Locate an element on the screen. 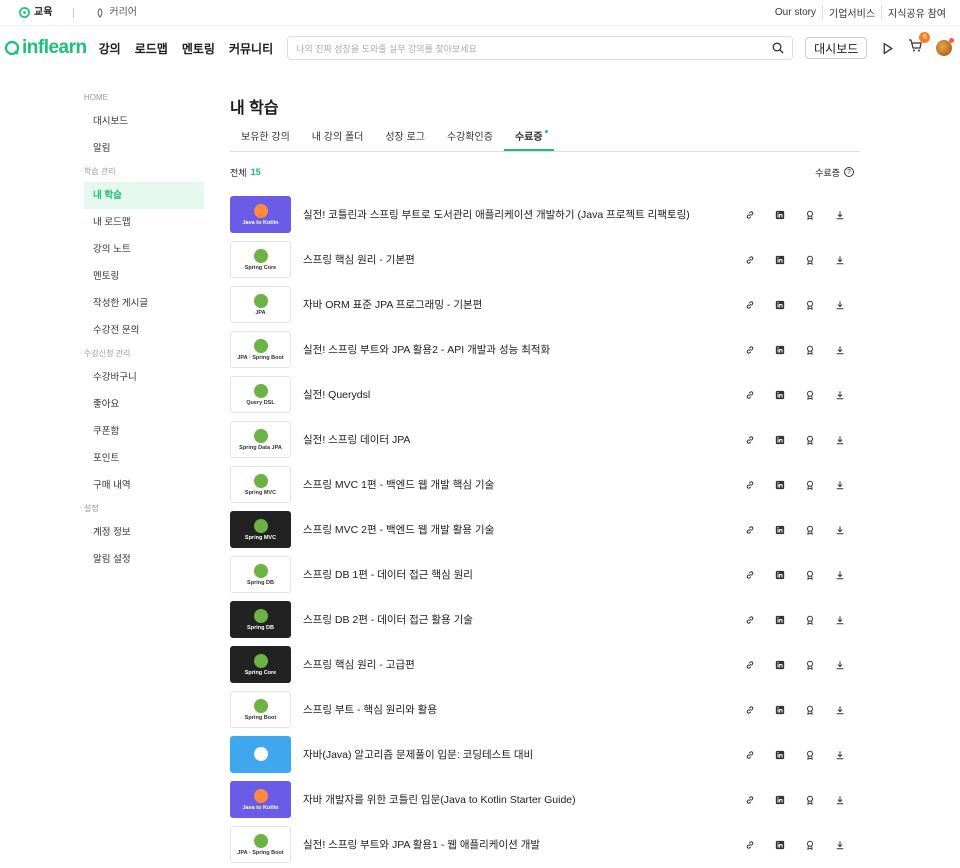 Image resolution: width=960 pixels, height=868 pixels. sidebar-item-orders: 구매 내역 is located at coordinates (144, 485).